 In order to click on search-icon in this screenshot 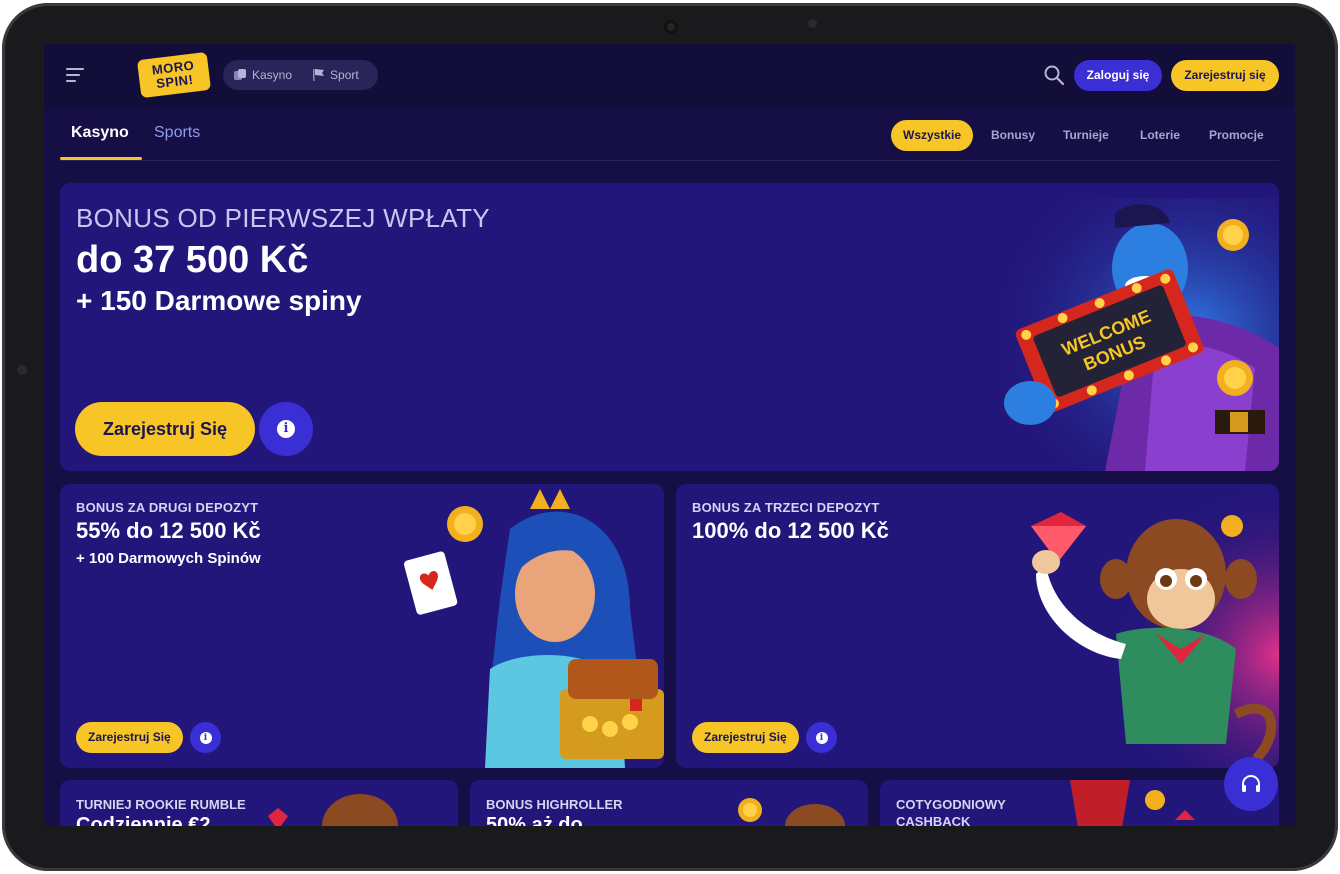, I will do `click(1054, 75)`.